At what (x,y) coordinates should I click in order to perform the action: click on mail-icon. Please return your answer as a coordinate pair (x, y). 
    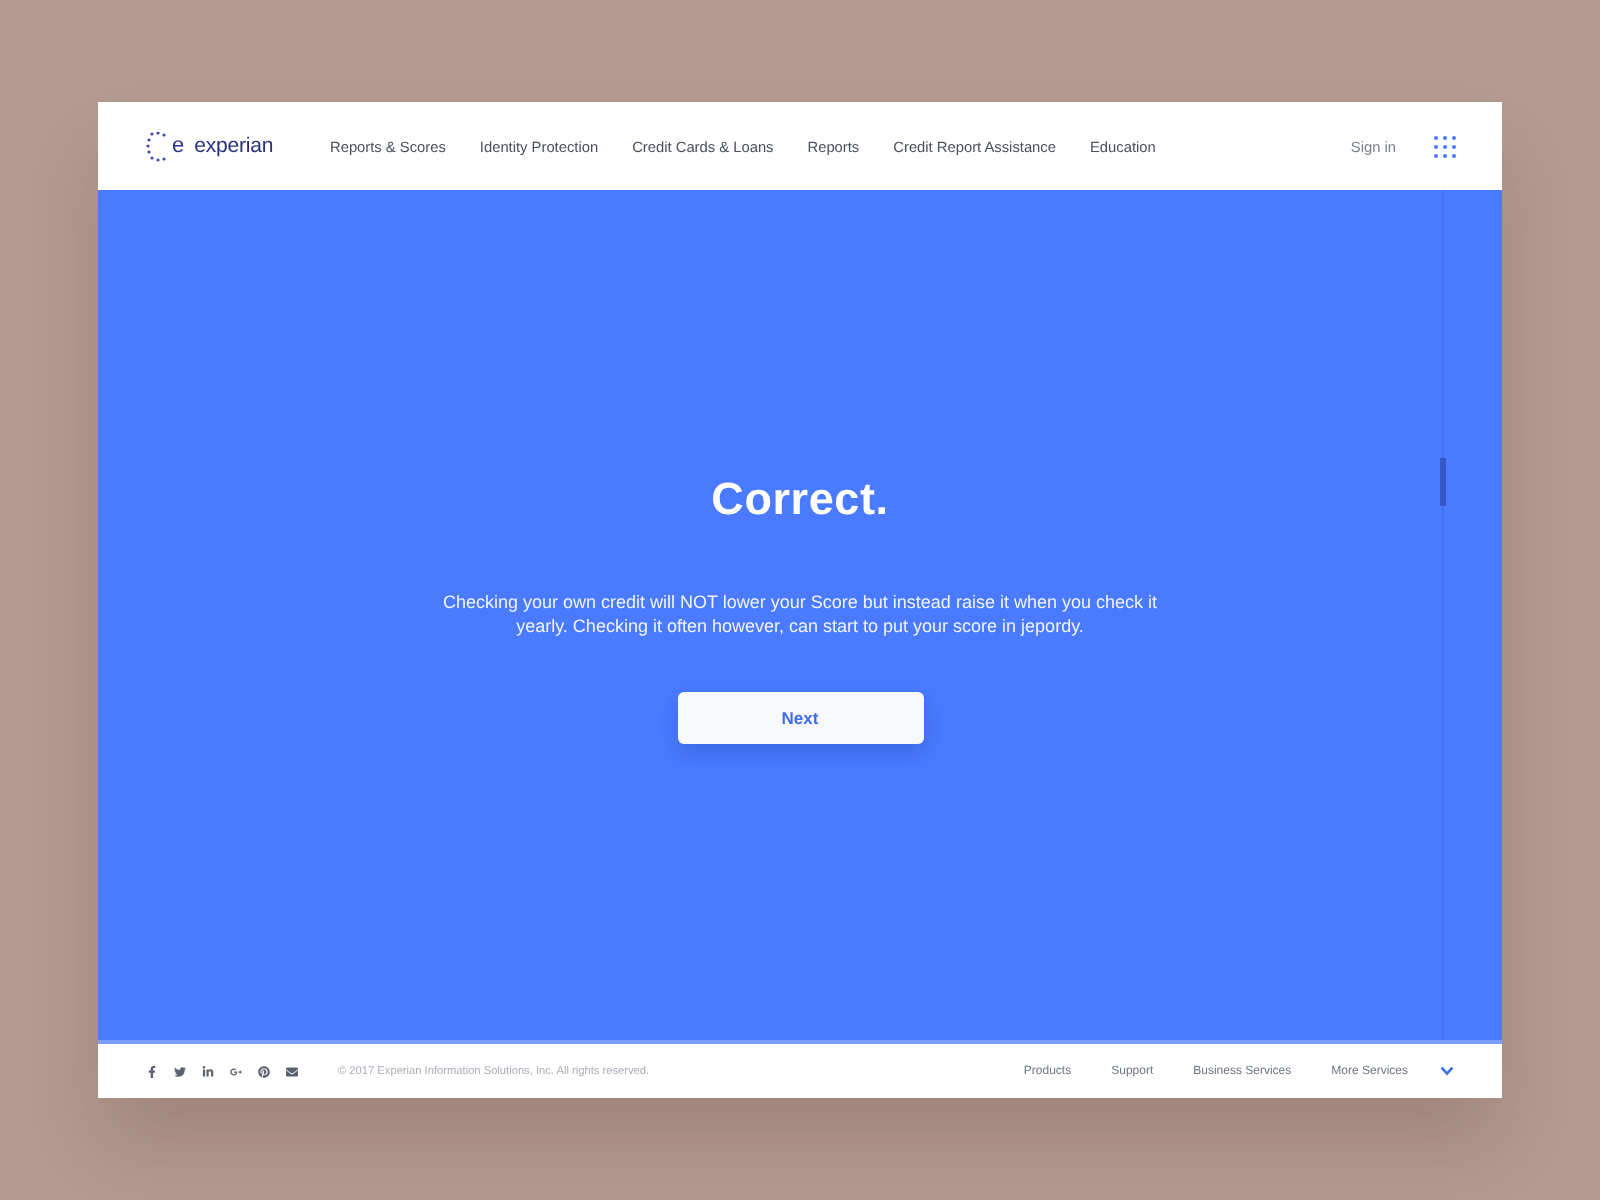
    Looking at the image, I should click on (292, 1071).